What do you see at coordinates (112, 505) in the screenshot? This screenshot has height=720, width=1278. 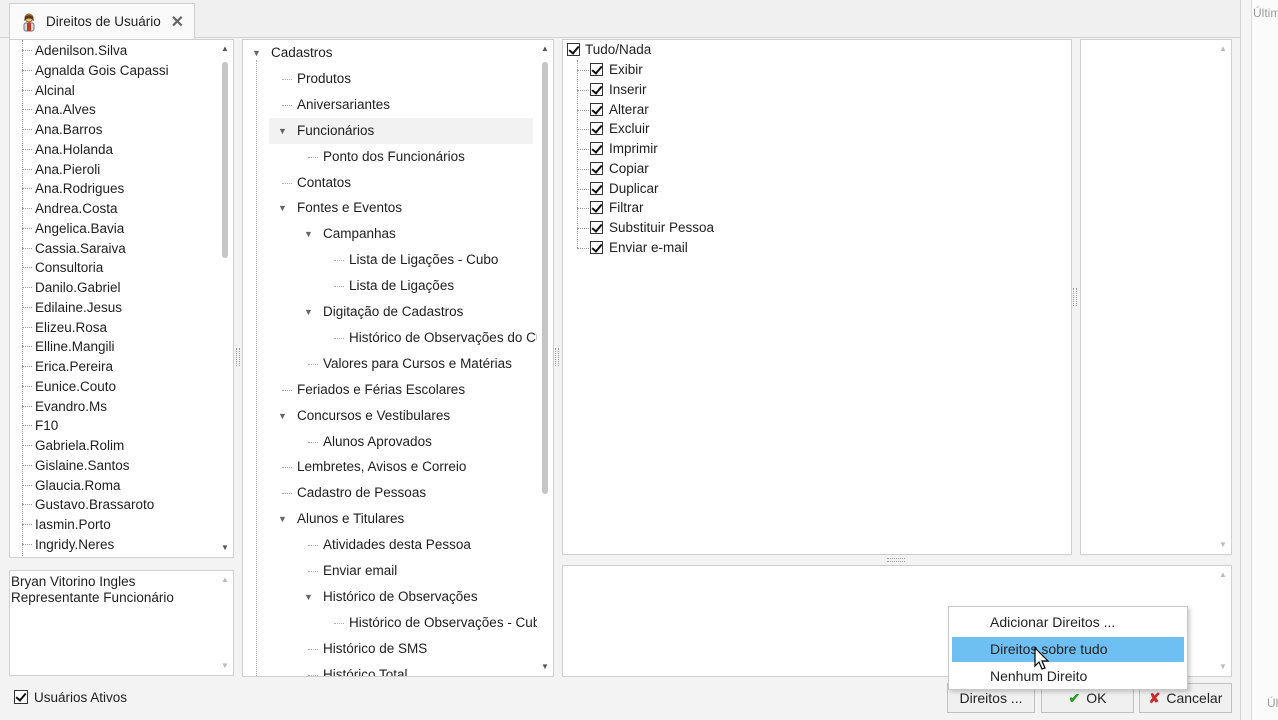 I see `user-list-item: Gustavo.Brassaroto` at bounding box center [112, 505].